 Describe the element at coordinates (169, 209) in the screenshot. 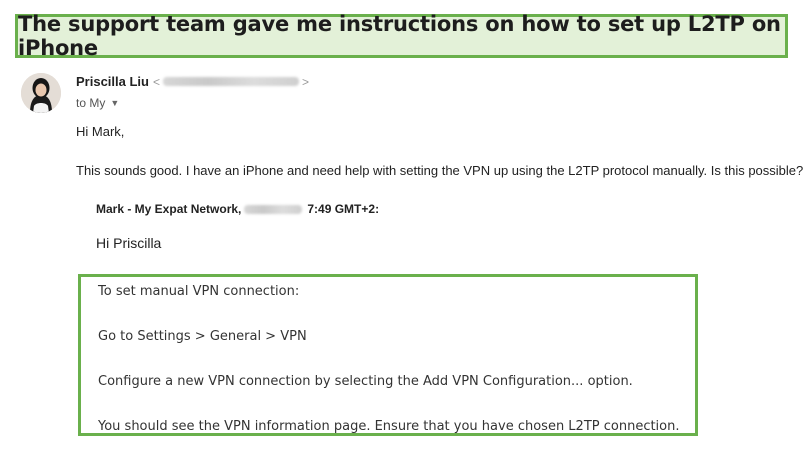

I see `quoted-sender: Mark - My Expat Network,` at that location.